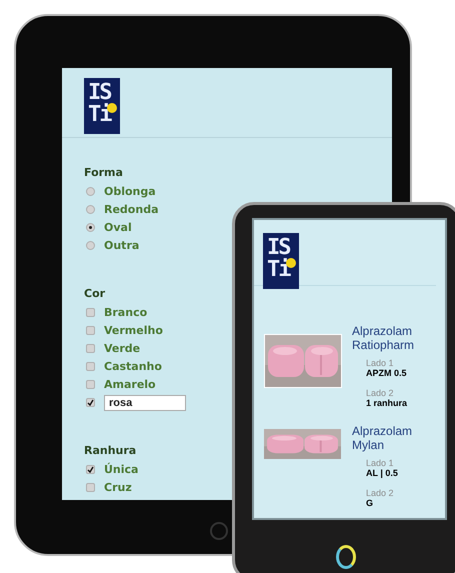  I want to click on option-label: Oval, so click(118, 227).